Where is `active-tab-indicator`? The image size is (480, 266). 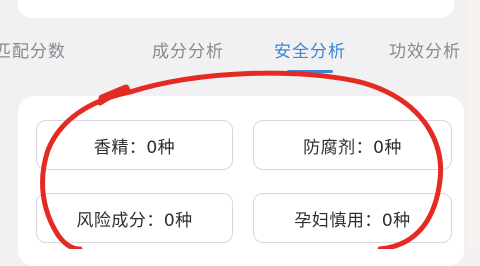 active-tab-indicator is located at coordinates (310, 71).